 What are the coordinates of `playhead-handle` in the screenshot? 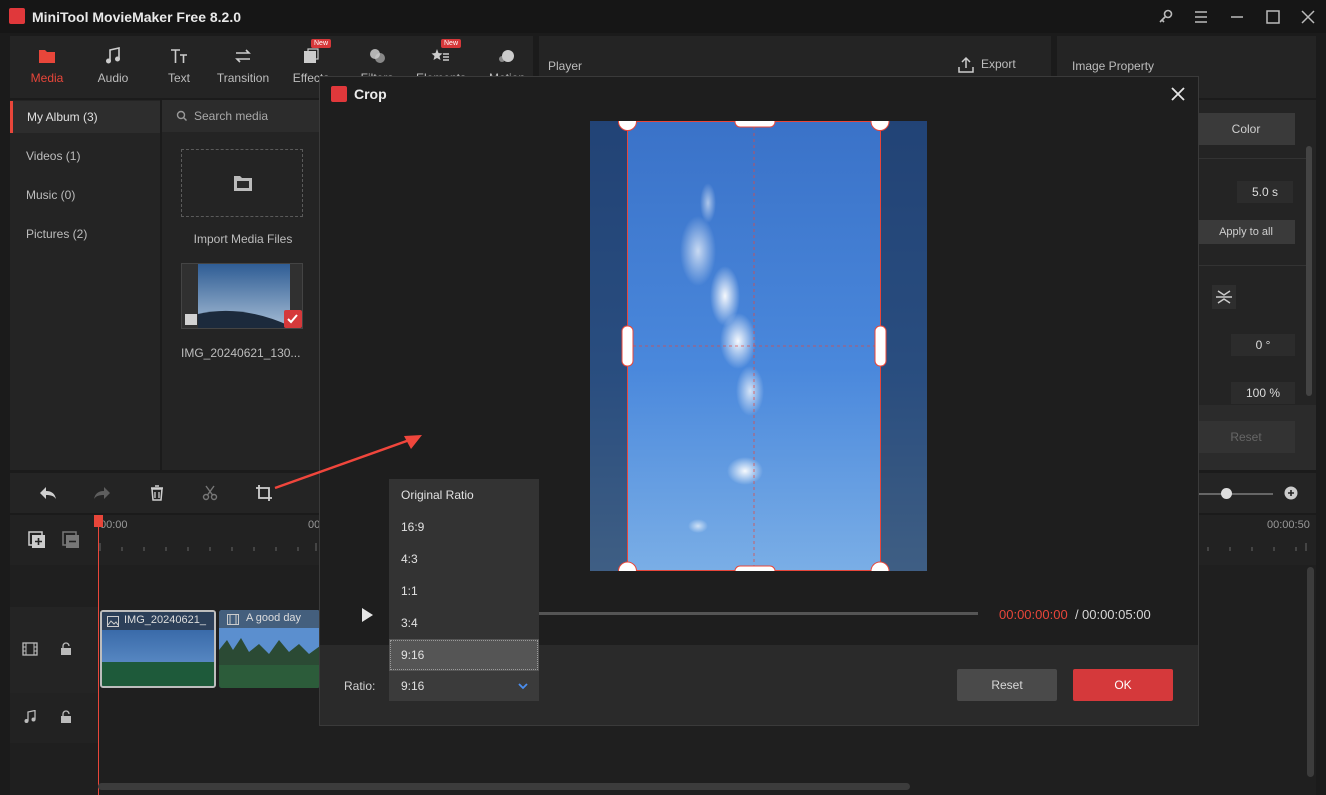 It's located at (98, 521).